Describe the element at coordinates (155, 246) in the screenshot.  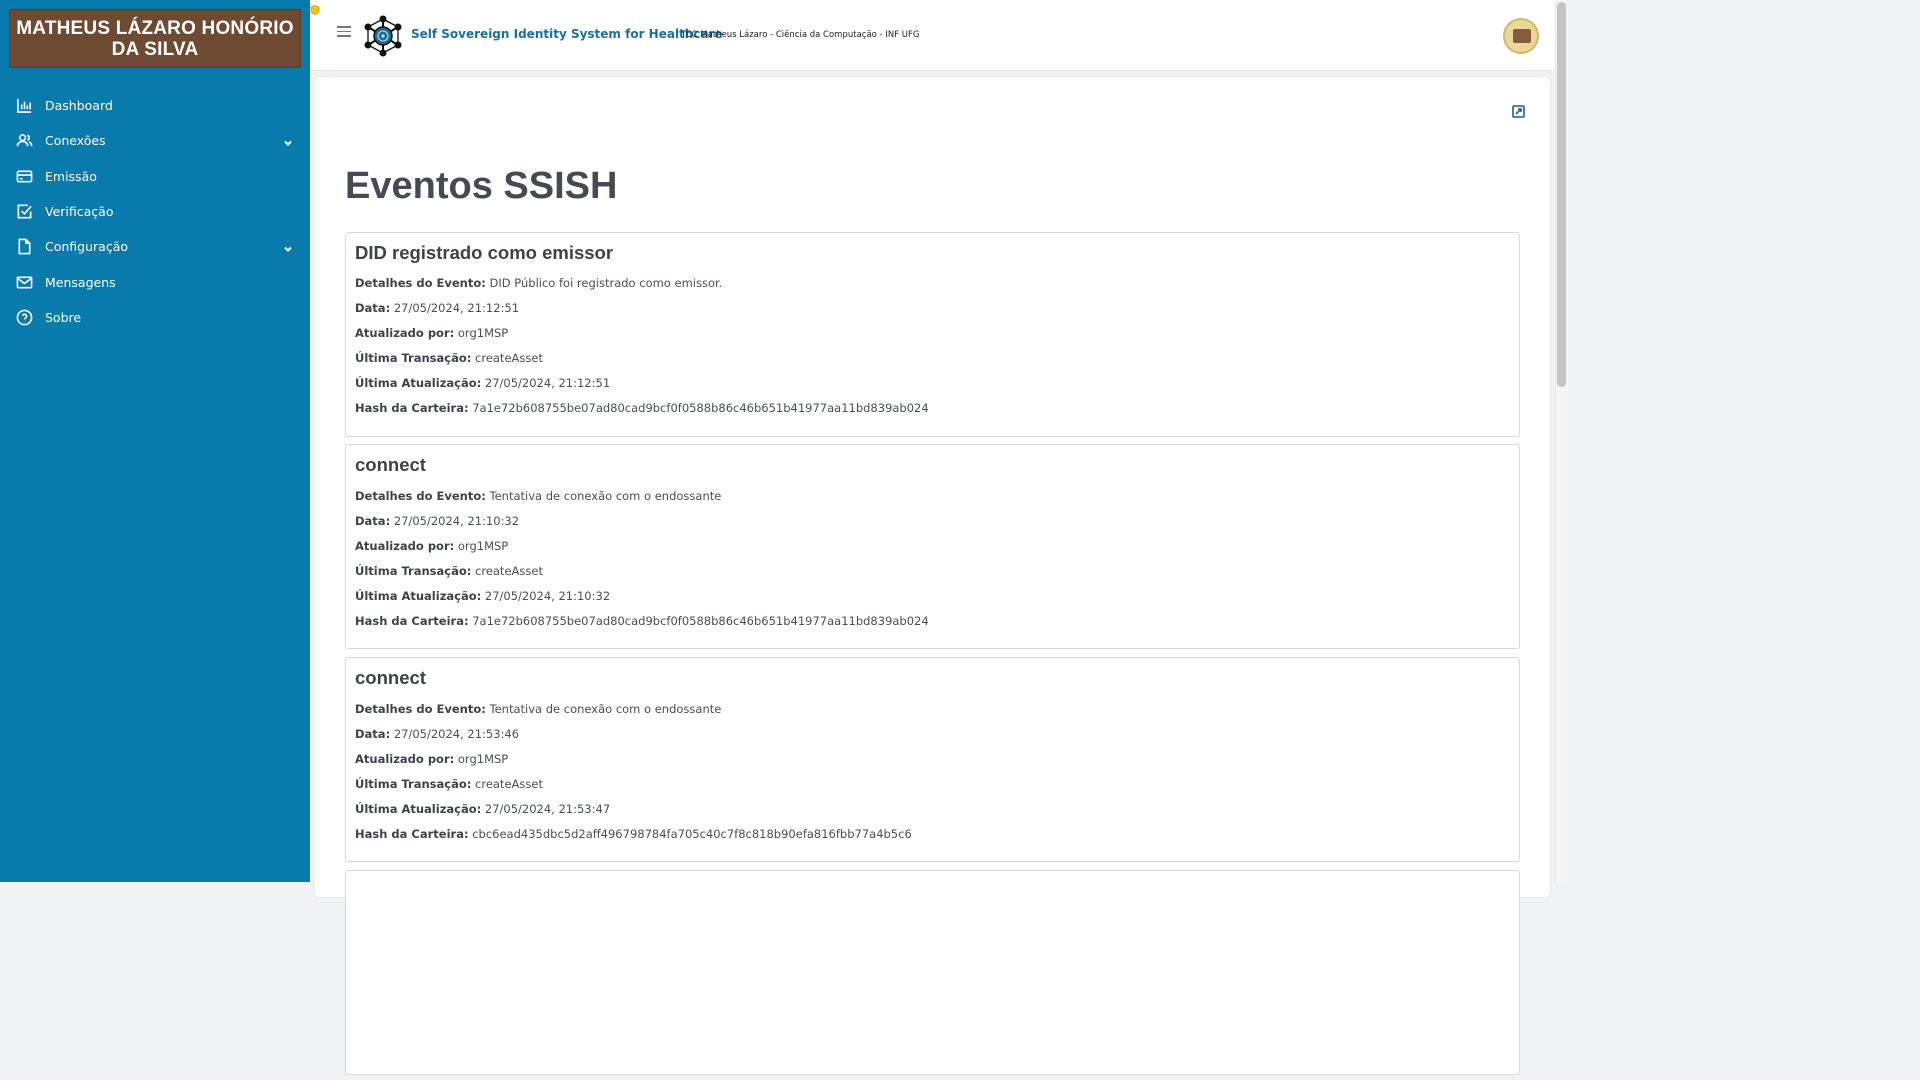
I see `sidebar-item-configuracao: Configuração` at that location.